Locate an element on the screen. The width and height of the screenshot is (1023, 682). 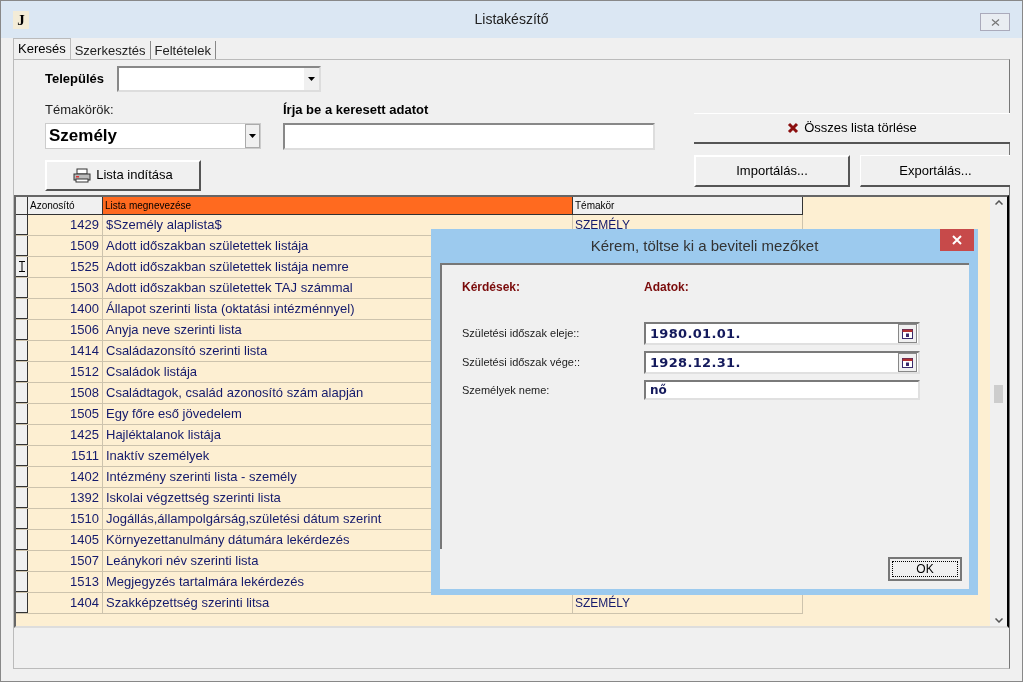
column-heading: Kérdések: is located at coordinates (492, 287).